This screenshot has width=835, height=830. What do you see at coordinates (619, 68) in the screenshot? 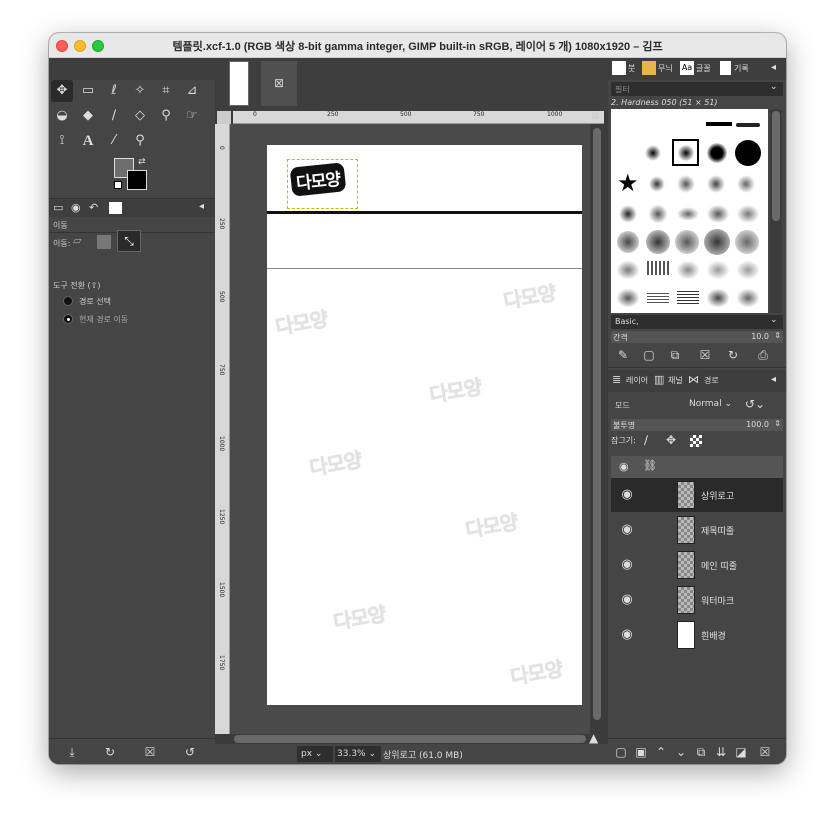
I see `brush-tab-icon` at bounding box center [619, 68].